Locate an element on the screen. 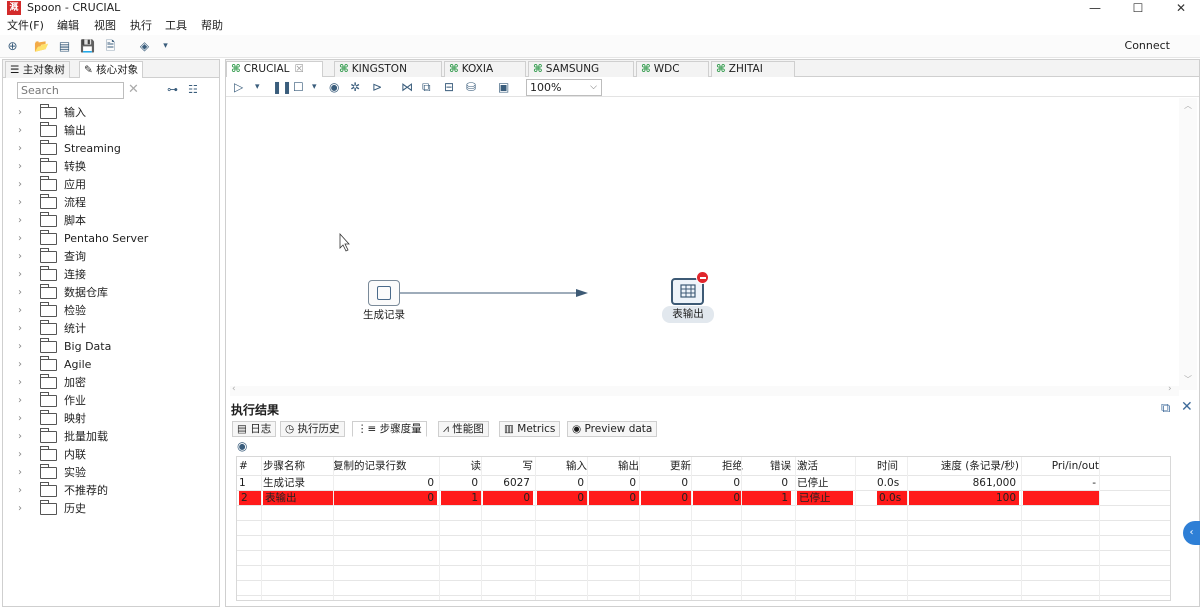 This screenshot has height=613, width=1200. tree-item-transform: › 转换 is located at coordinates (111, 167).